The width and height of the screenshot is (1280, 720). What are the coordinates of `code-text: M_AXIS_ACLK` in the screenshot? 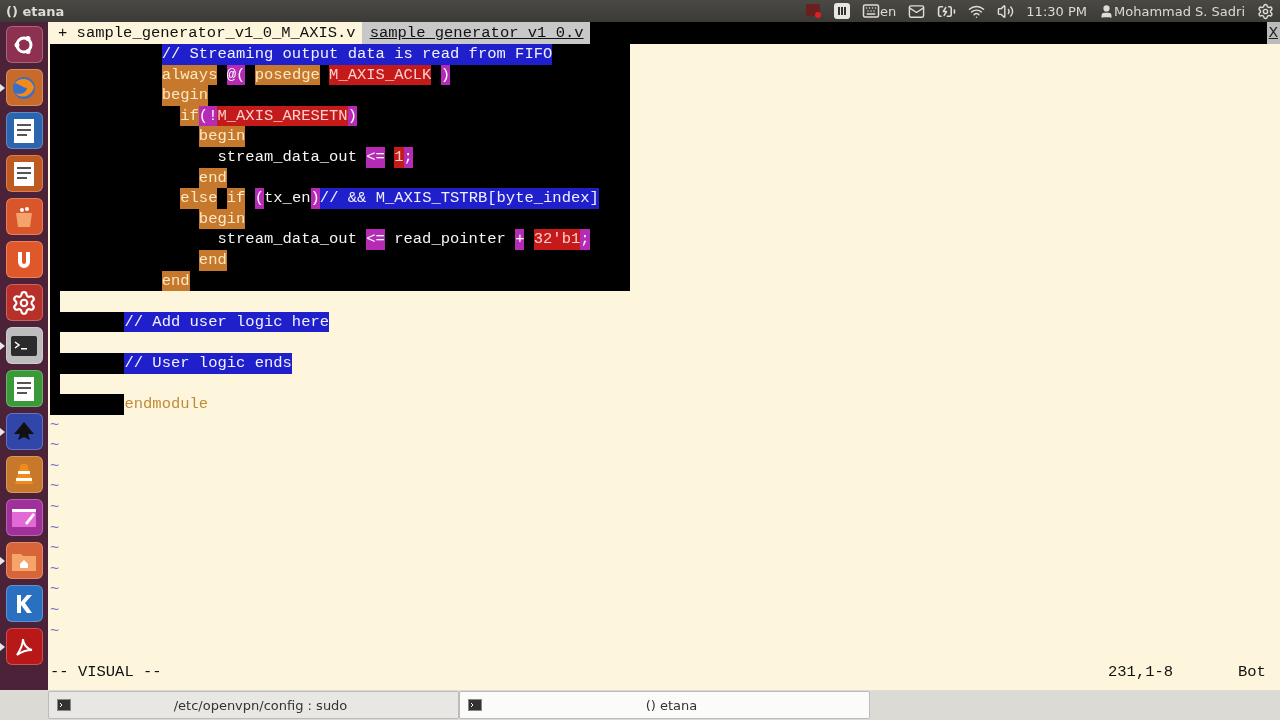 It's located at (380, 75).